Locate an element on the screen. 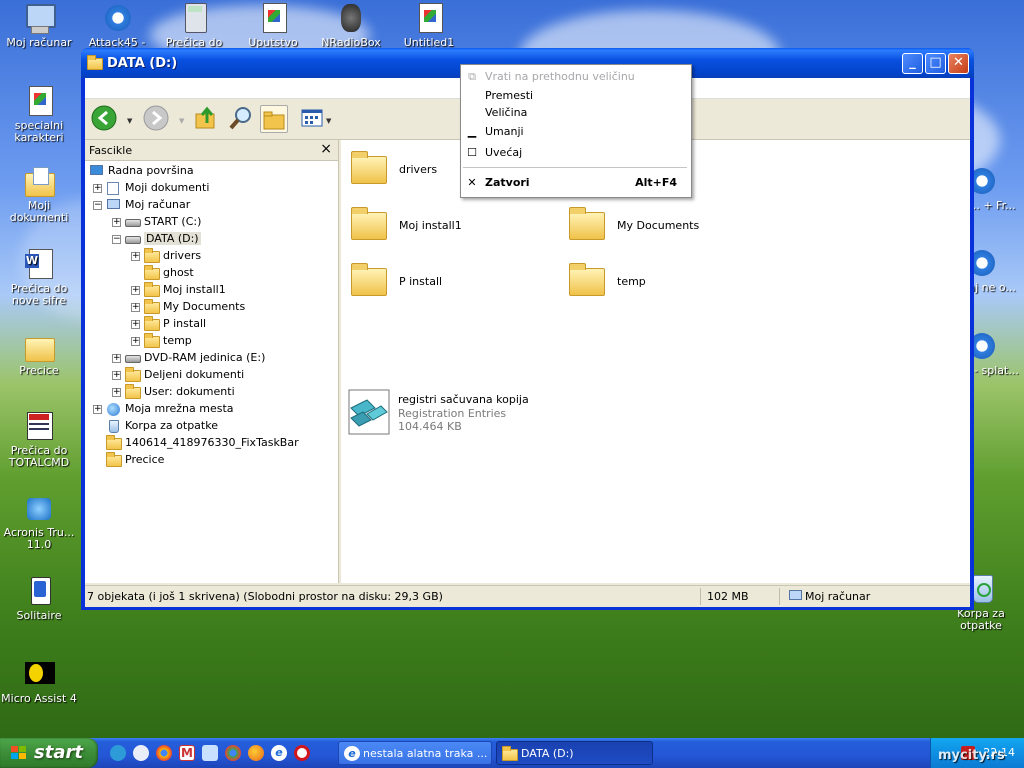  desktop-icon: specialni karakteri is located at coordinates (39, 114).